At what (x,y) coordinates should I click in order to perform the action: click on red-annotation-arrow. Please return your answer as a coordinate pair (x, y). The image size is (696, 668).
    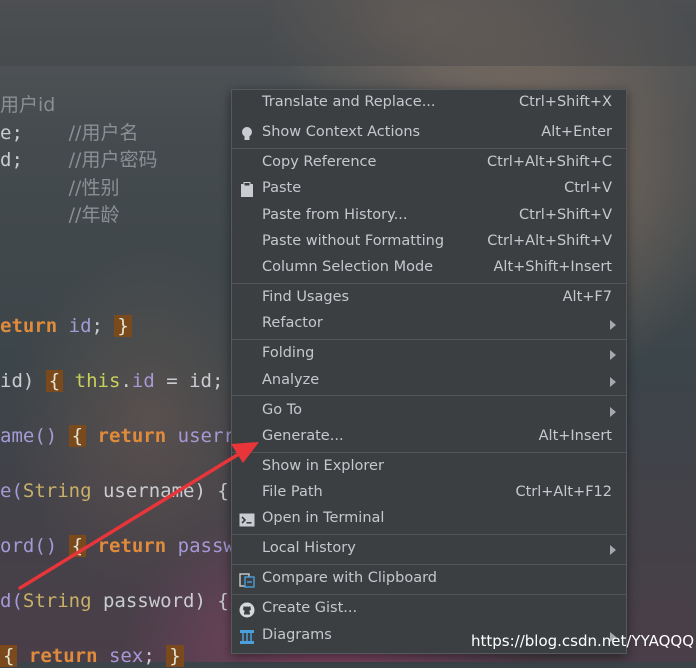
    Looking at the image, I should click on (138, 516).